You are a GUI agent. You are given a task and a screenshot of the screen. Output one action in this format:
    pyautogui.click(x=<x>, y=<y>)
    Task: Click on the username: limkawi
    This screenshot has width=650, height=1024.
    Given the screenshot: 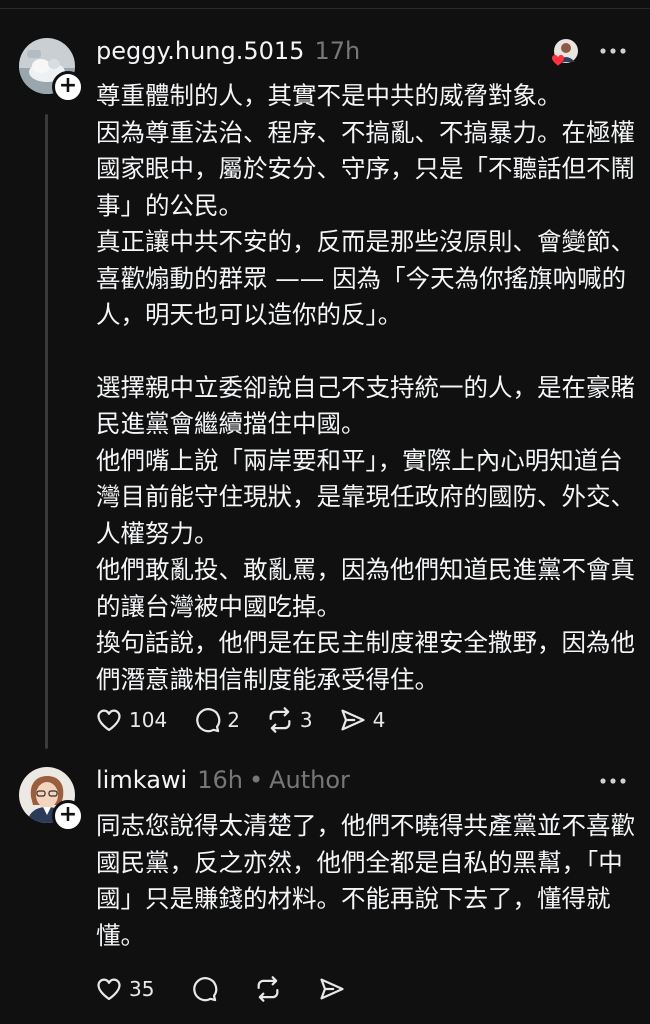 What is the action you would take?
    pyautogui.click(x=141, y=780)
    